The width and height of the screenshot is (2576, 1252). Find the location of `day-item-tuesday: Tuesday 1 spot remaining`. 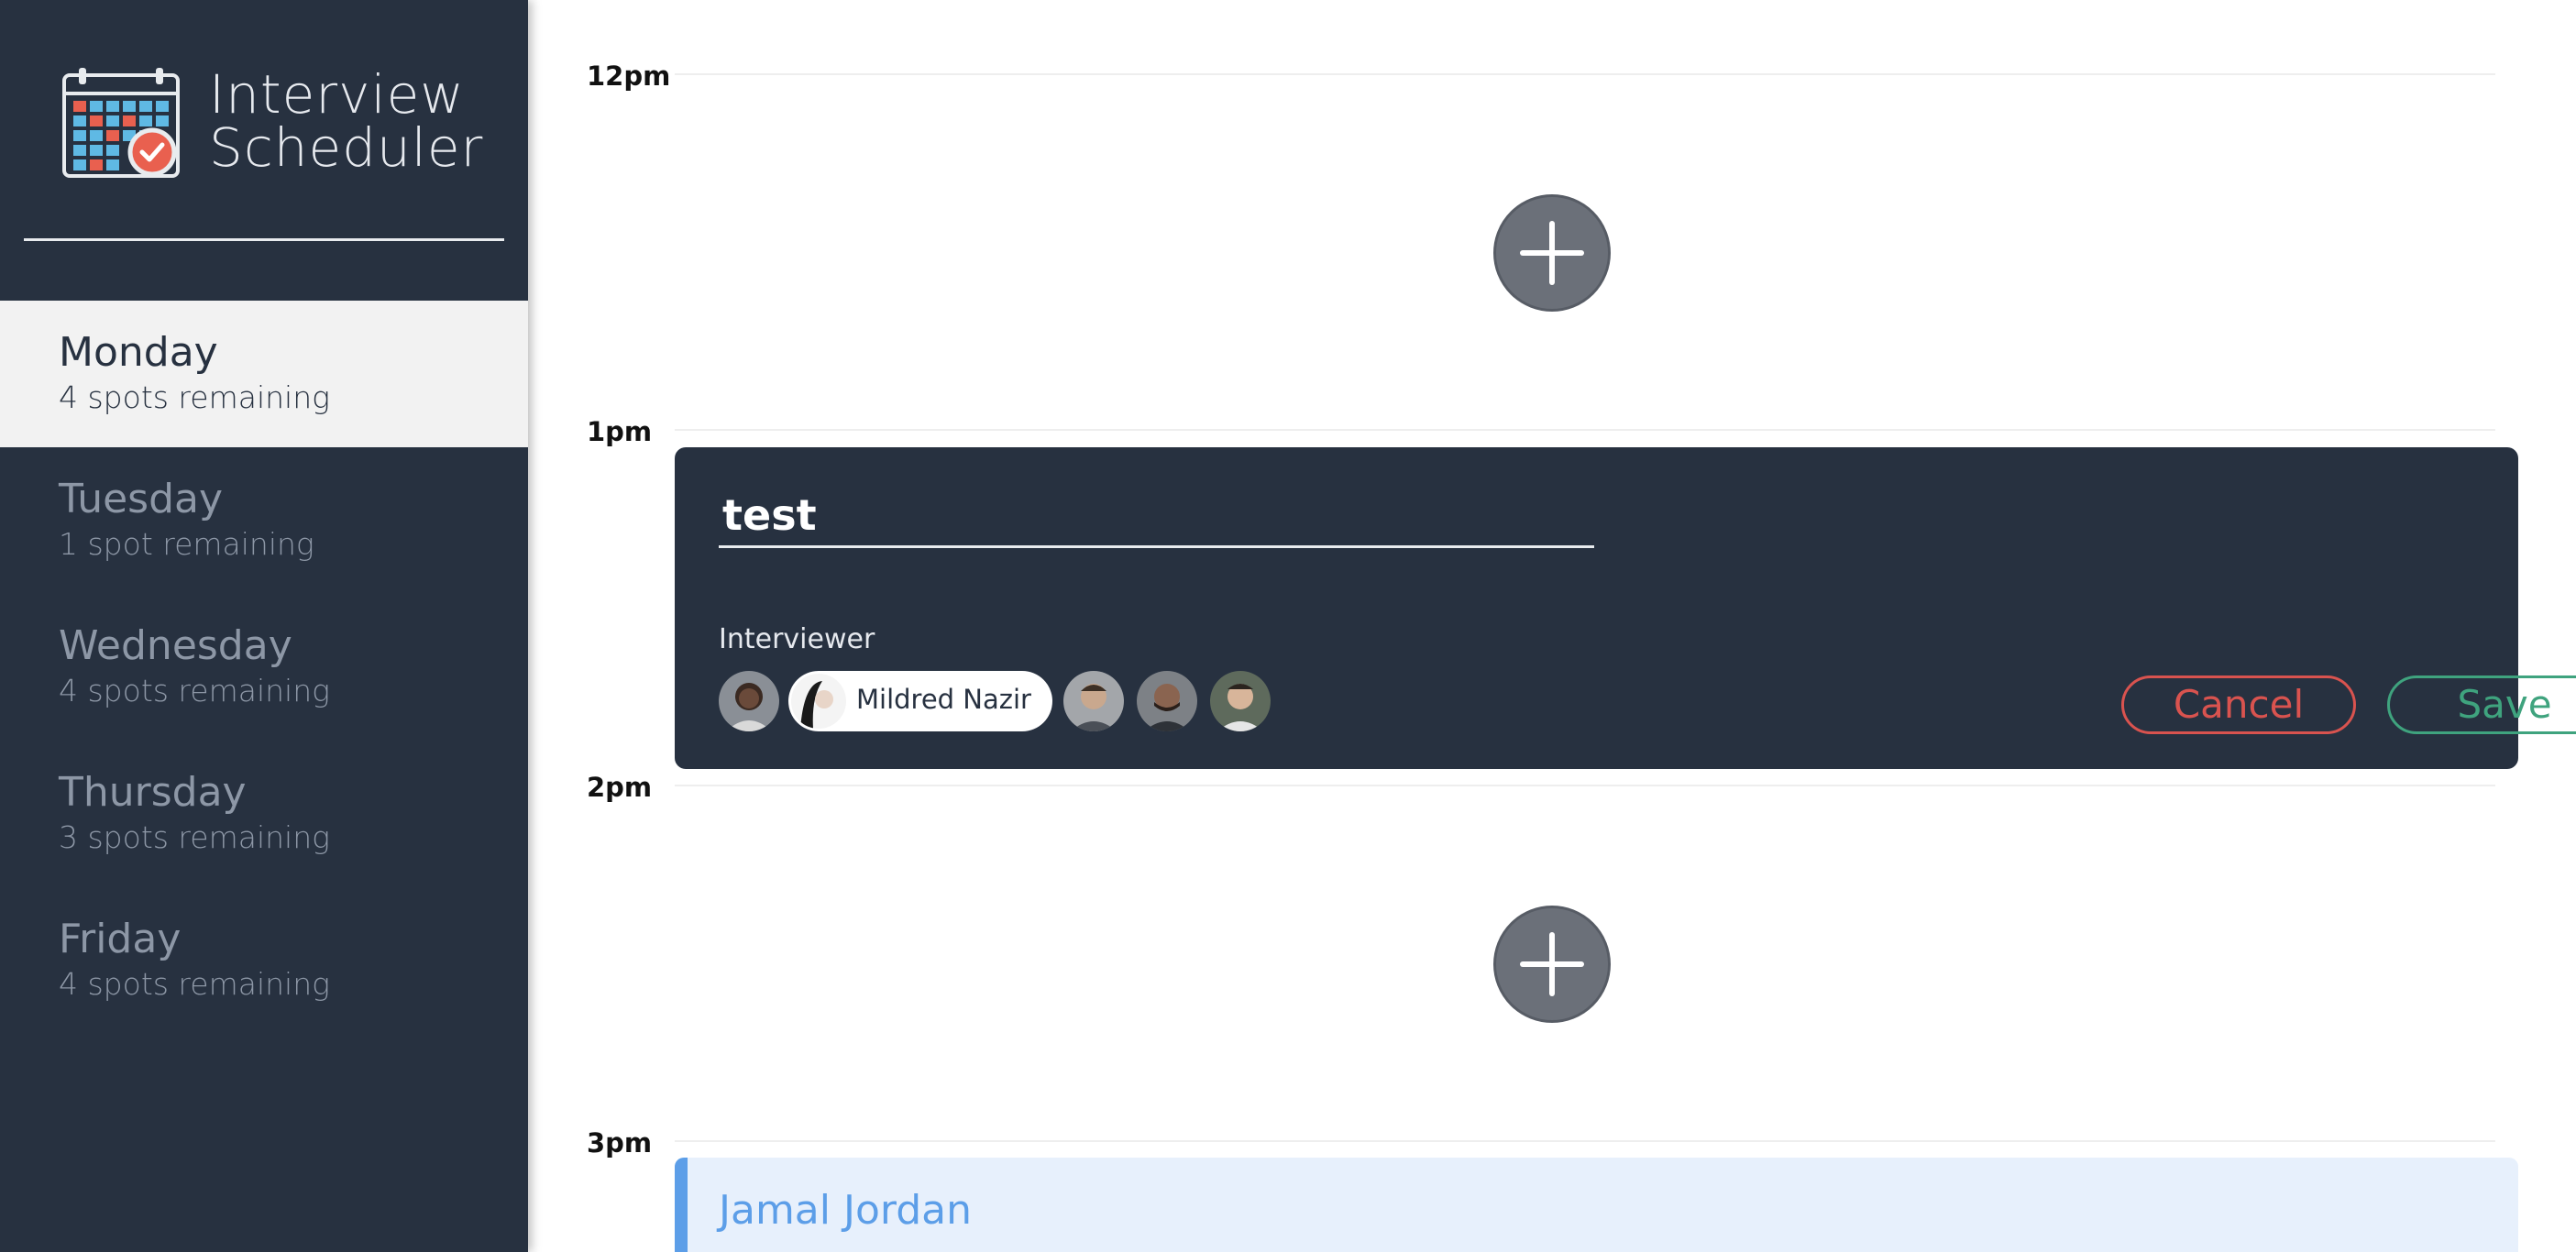

day-item-tuesday: Tuesday 1 spot remaining is located at coordinates (264, 520).